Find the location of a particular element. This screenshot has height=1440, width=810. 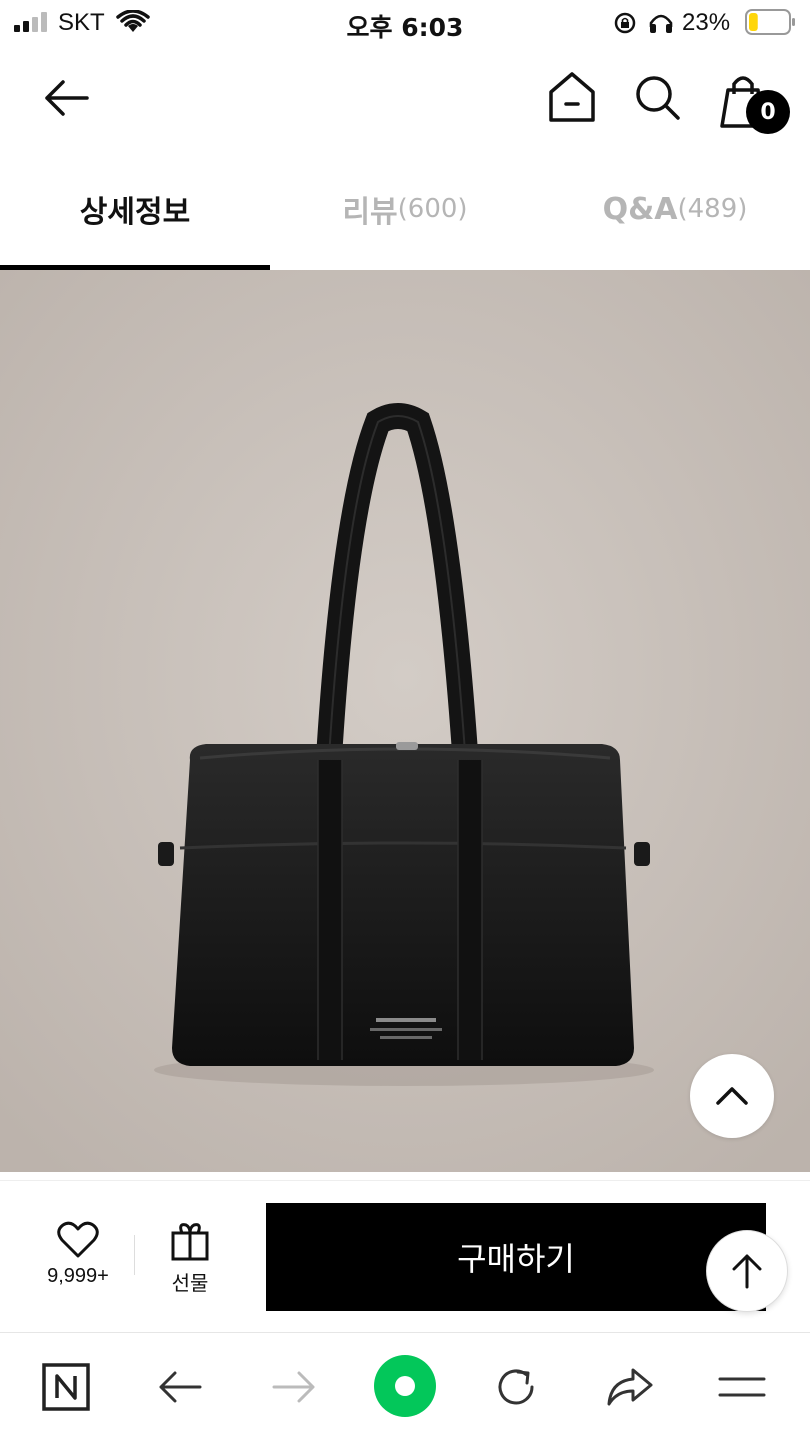

browser-toolbar is located at coordinates (405, 1386).